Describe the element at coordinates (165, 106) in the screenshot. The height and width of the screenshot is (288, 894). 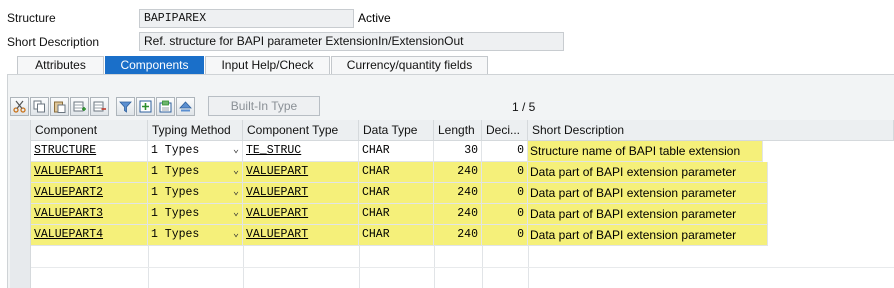
I see `build-icon` at that location.